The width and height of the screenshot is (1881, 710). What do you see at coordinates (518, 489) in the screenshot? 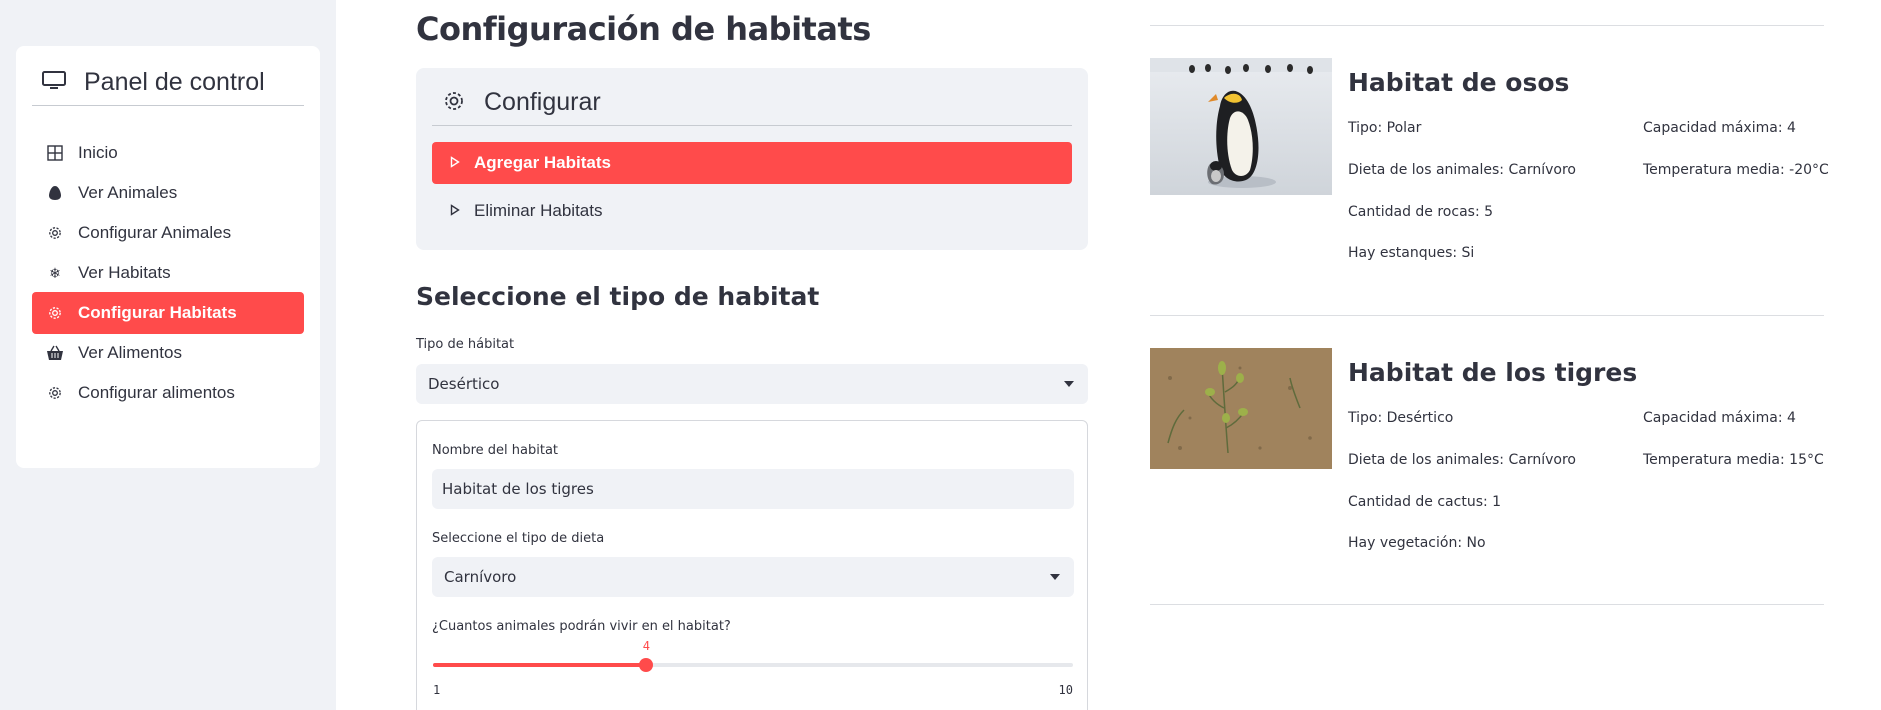
I see `habitat-name-value: Habitat de los tigres` at bounding box center [518, 489].